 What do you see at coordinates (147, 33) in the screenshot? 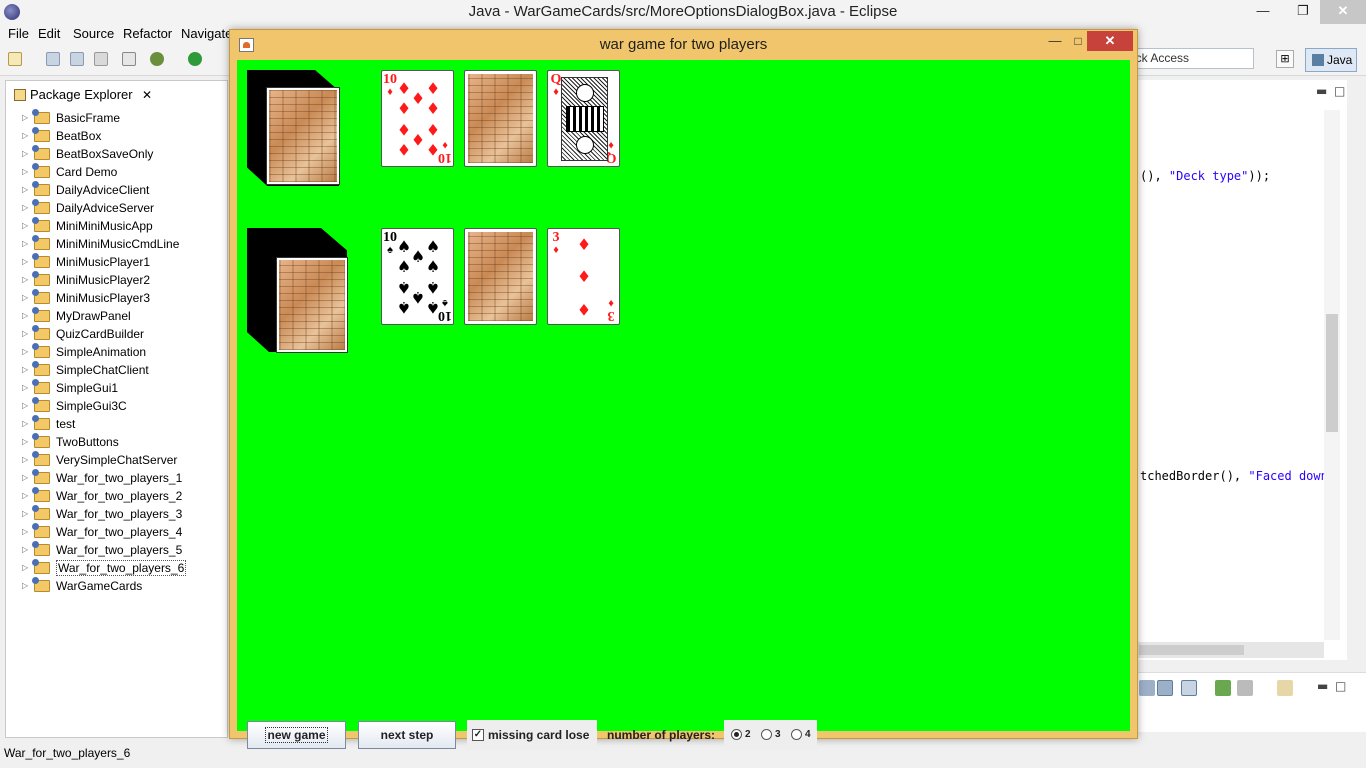
I see `menu-refactor: Refactor` at bounding box center [147, 33].